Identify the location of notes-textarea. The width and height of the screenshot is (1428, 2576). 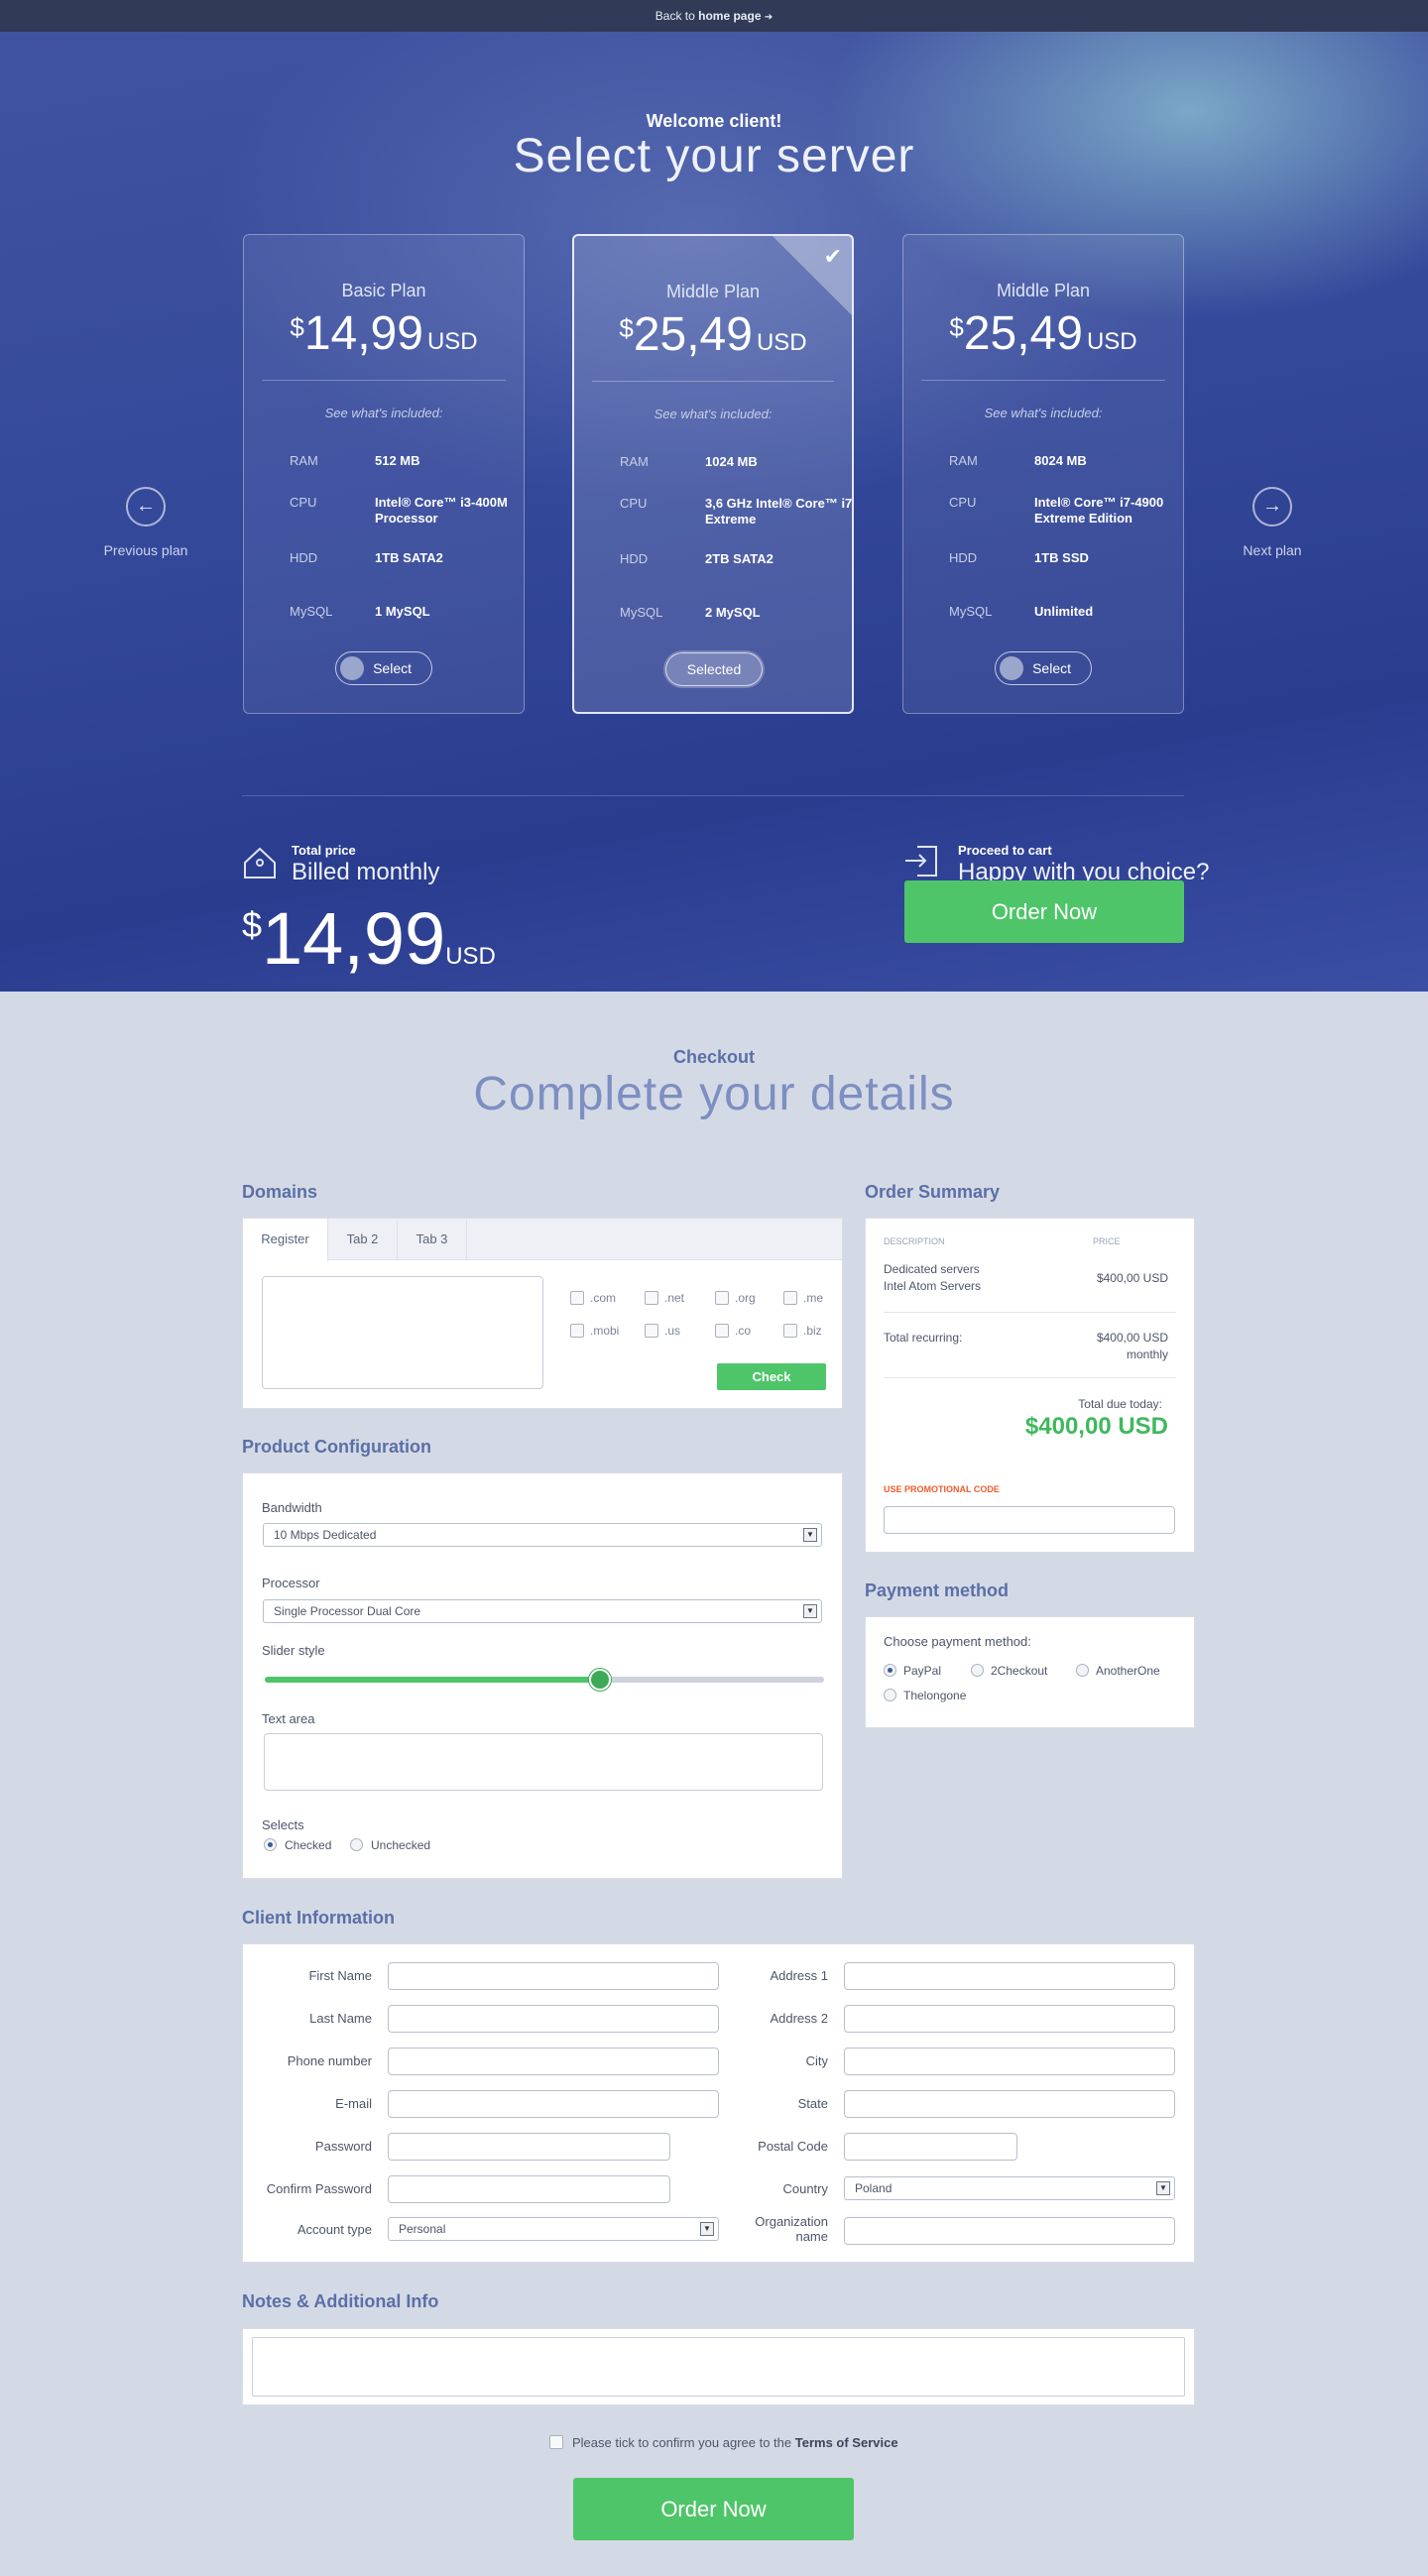
(718, 2367).